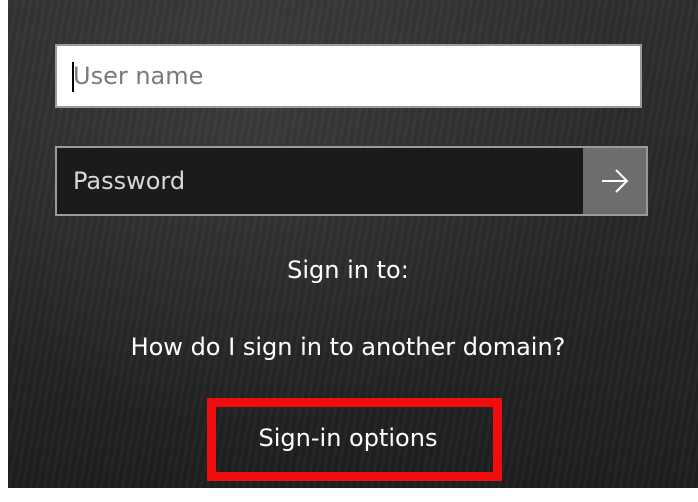  I want to click on arrow-right-icon, so click(615, 181).